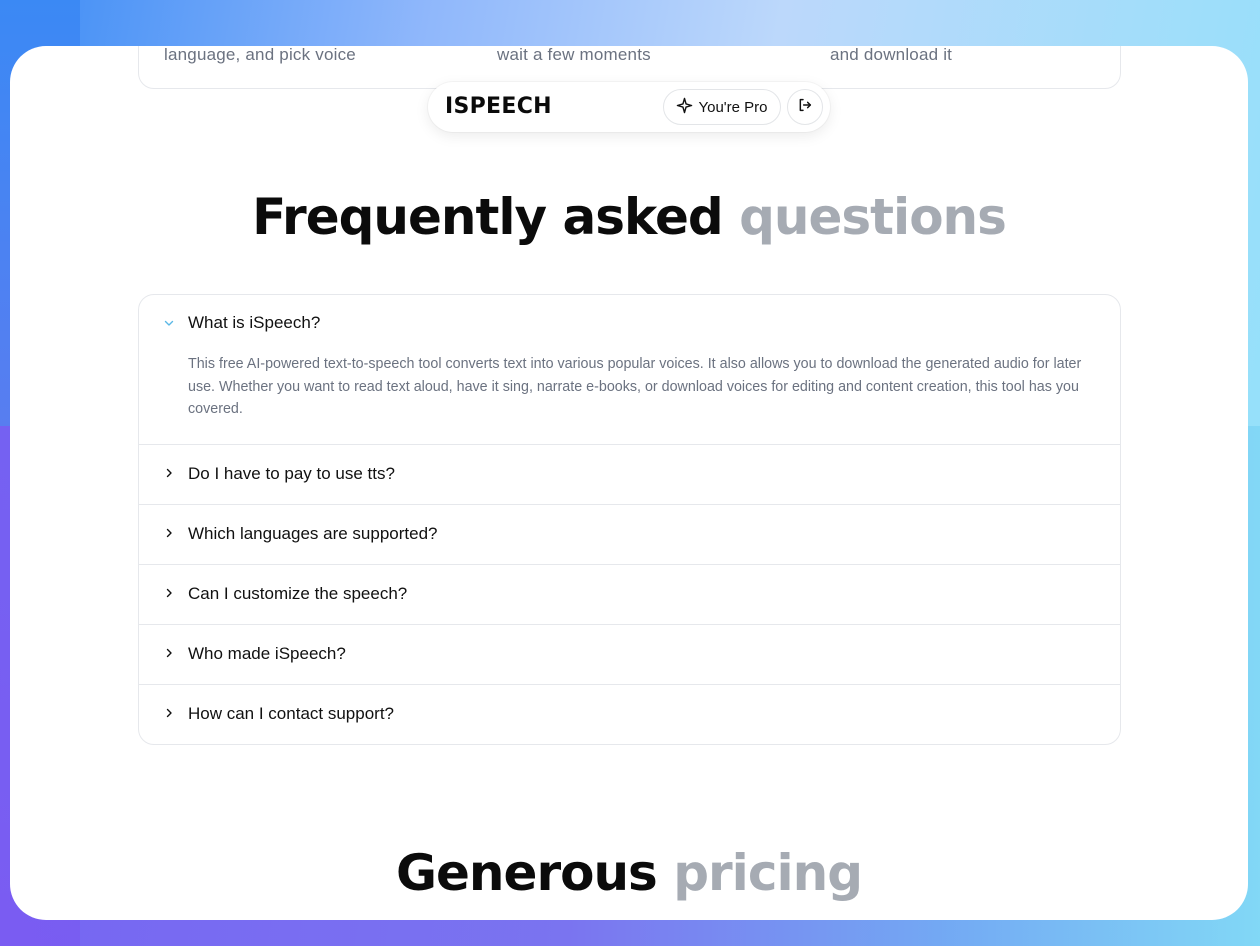 The width and height of the screenshot is (1260, 946). What do you see at coordinates (291, 714) in the screenshot?
I see `faq-question: How can I contact support?` at bounding box center [291, 714].